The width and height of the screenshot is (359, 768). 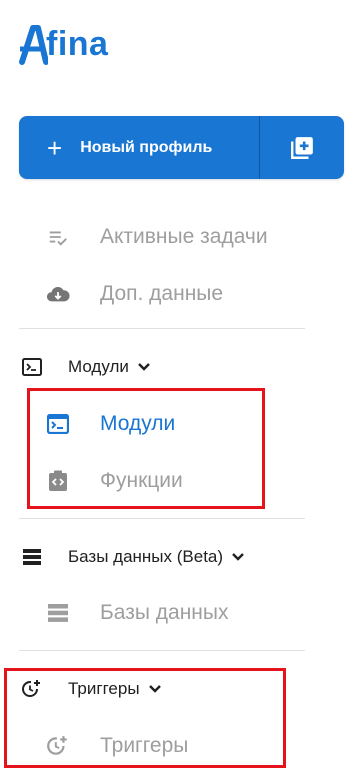 I want to click on logo-a-icon, so click(x=33, y=45).